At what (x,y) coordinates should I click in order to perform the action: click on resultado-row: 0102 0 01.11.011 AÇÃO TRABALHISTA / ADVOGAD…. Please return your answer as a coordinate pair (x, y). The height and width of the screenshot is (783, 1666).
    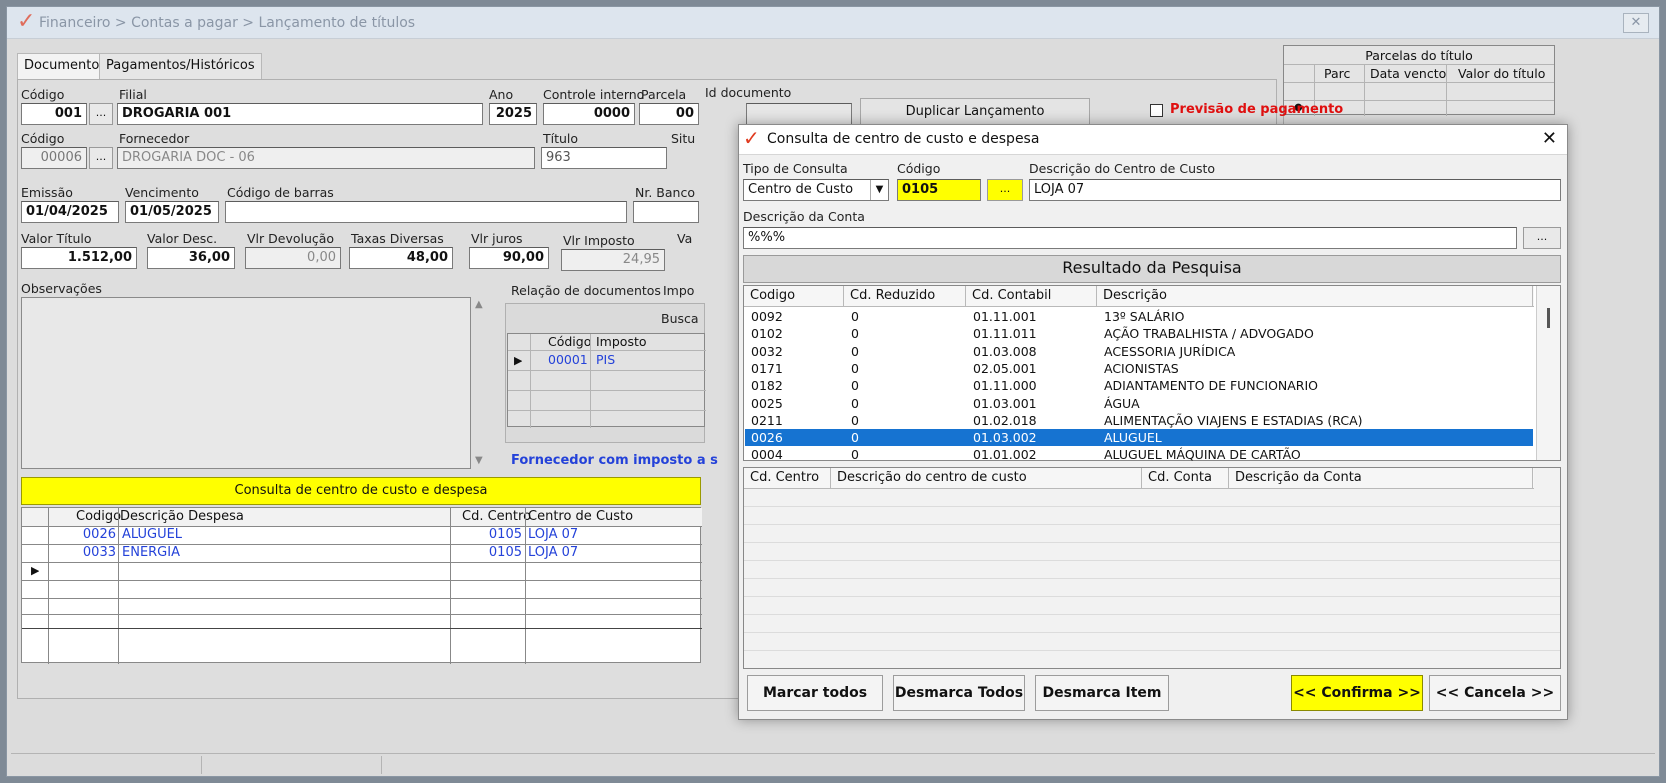
    Looking at the image, I should click on (1139, 333).